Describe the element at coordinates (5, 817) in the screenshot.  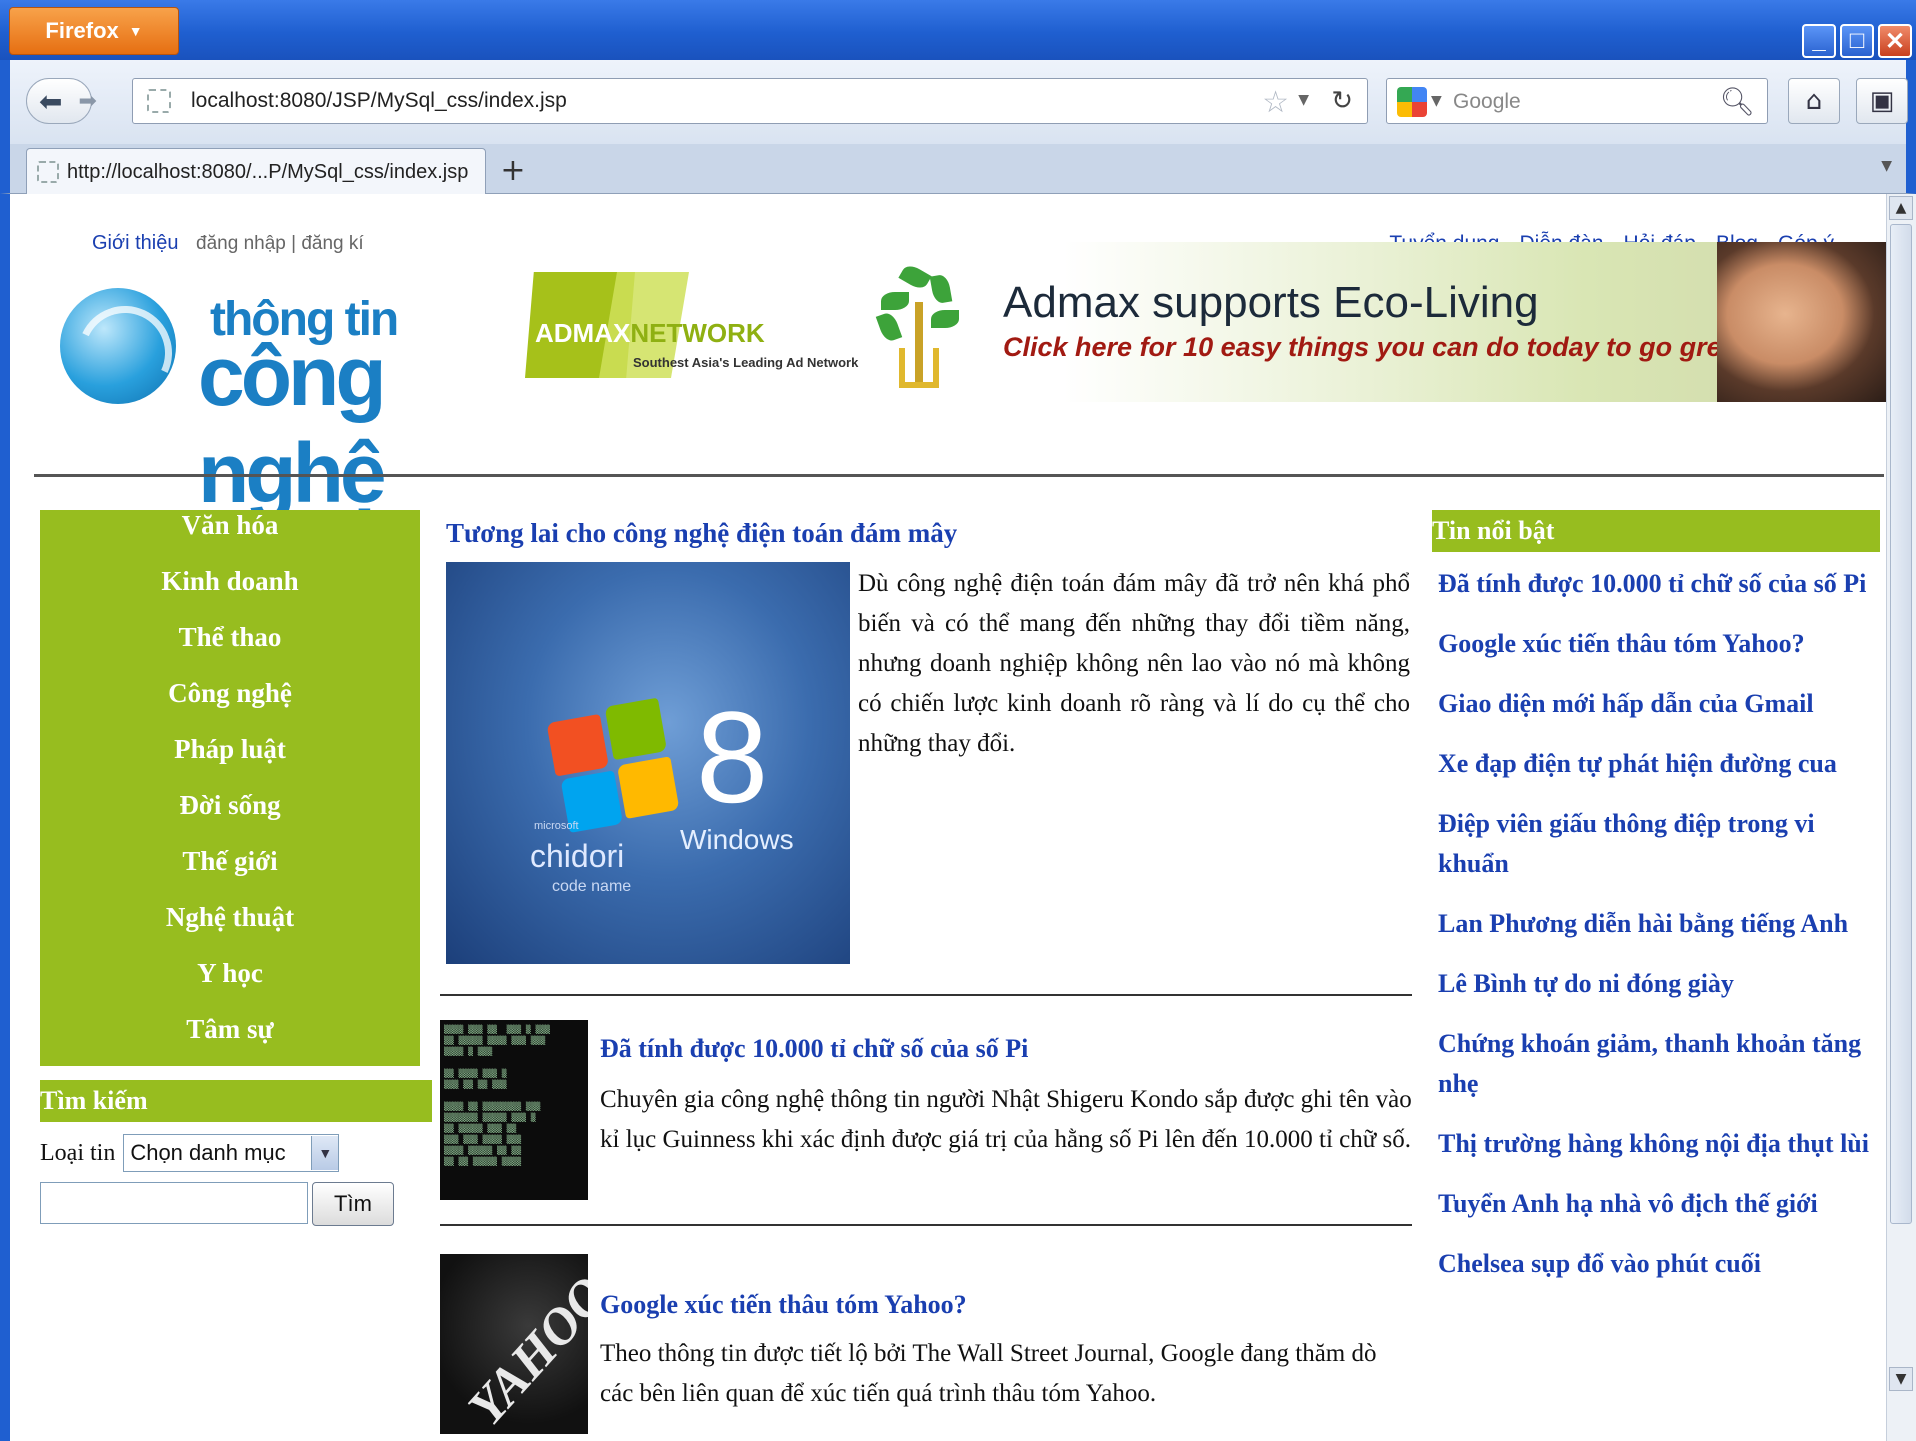
I see `window-frame-left` at that location.